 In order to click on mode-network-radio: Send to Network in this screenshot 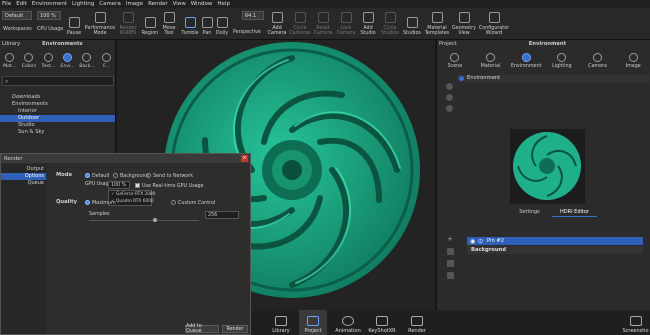, I will do `click(169, 176)`.